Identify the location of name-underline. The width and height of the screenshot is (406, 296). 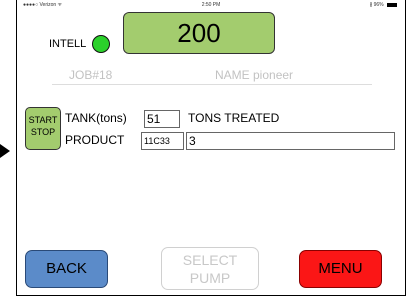
(284, 84).